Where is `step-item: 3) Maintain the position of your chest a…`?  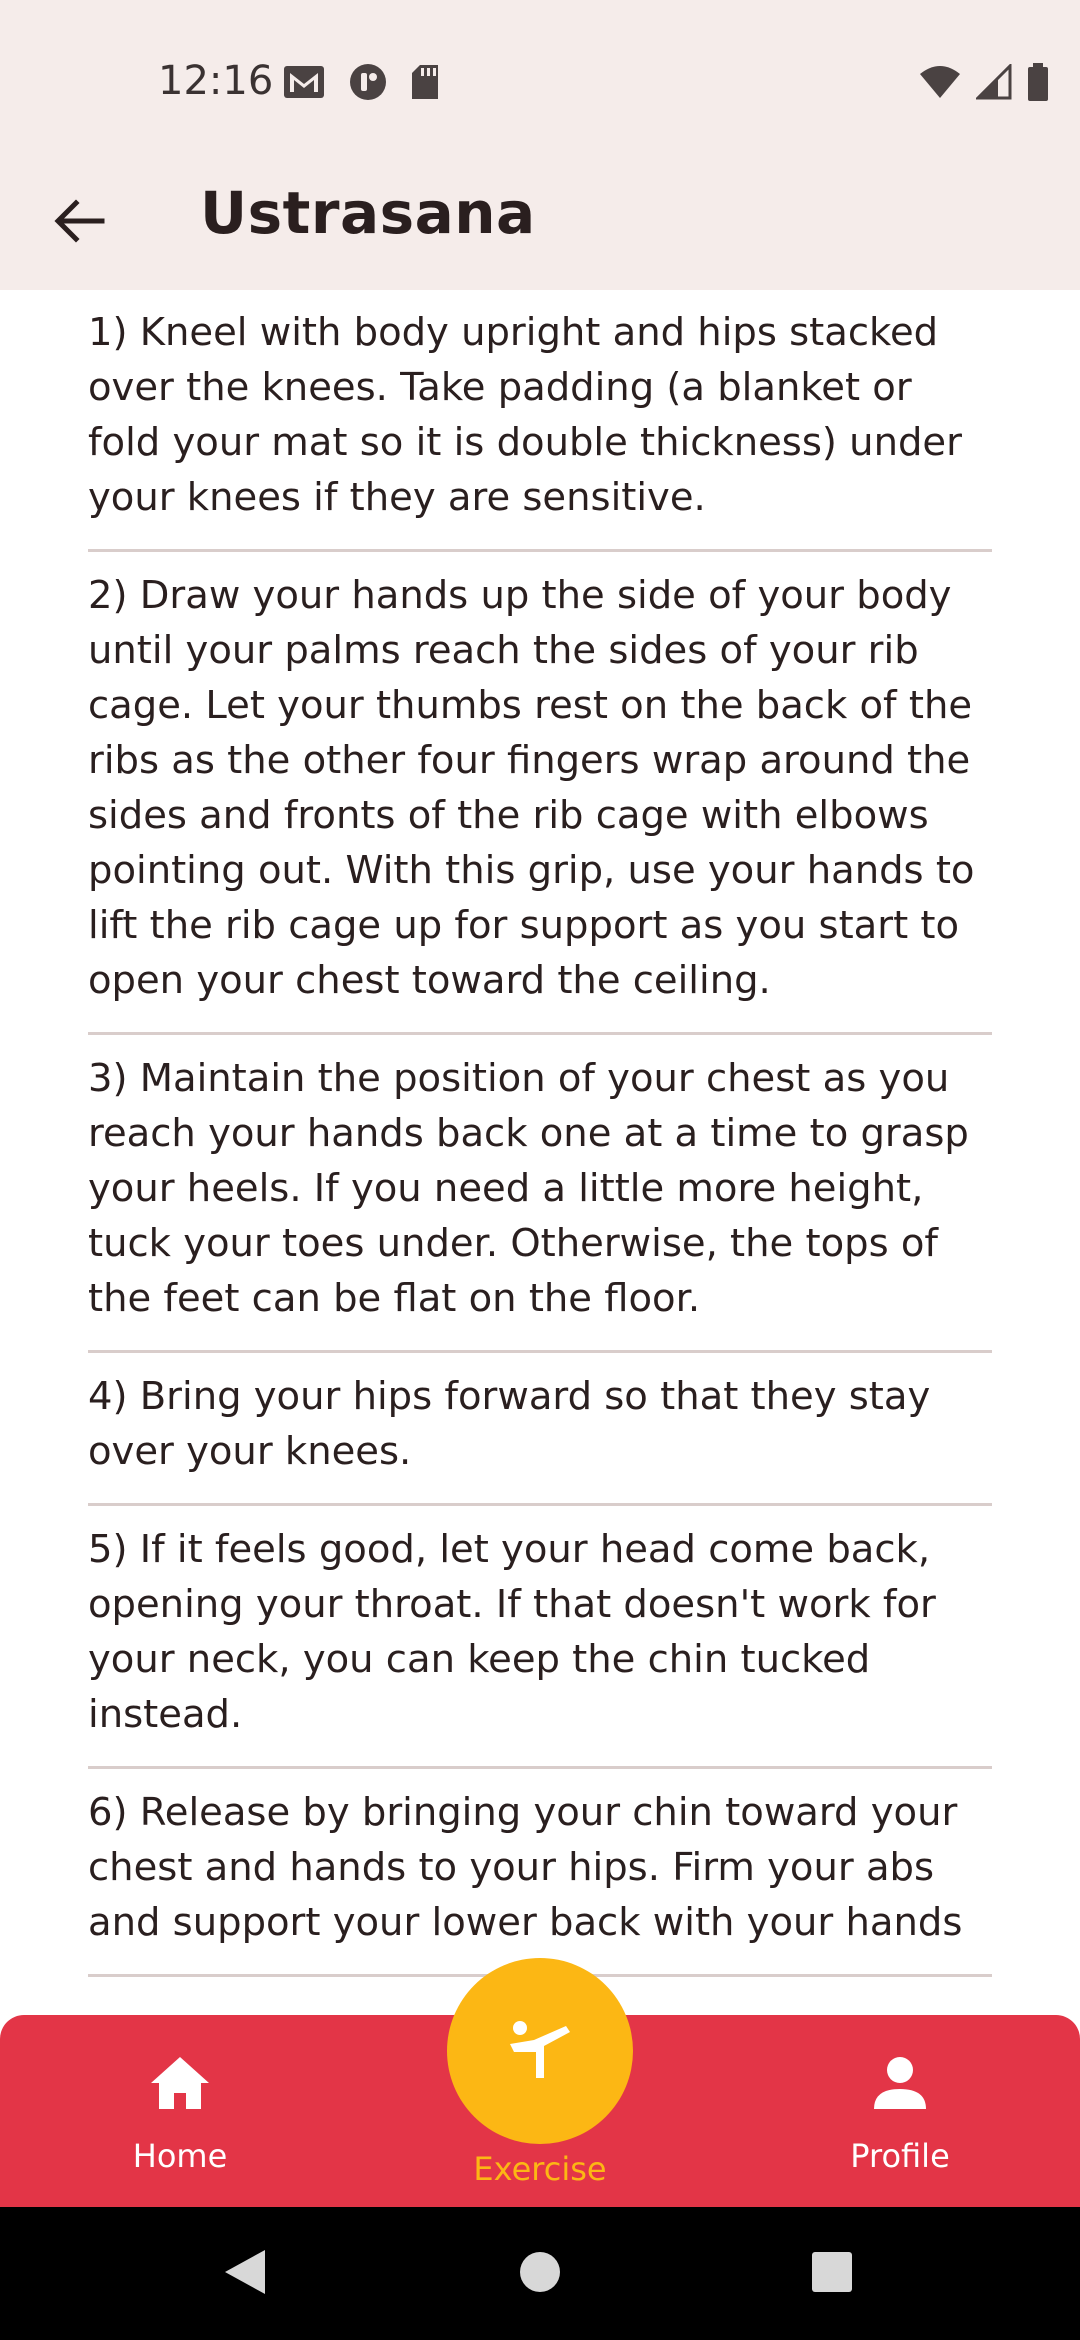 step-item: 3) Maintain the position of your chest a… is located at coordinates (540, 1194).